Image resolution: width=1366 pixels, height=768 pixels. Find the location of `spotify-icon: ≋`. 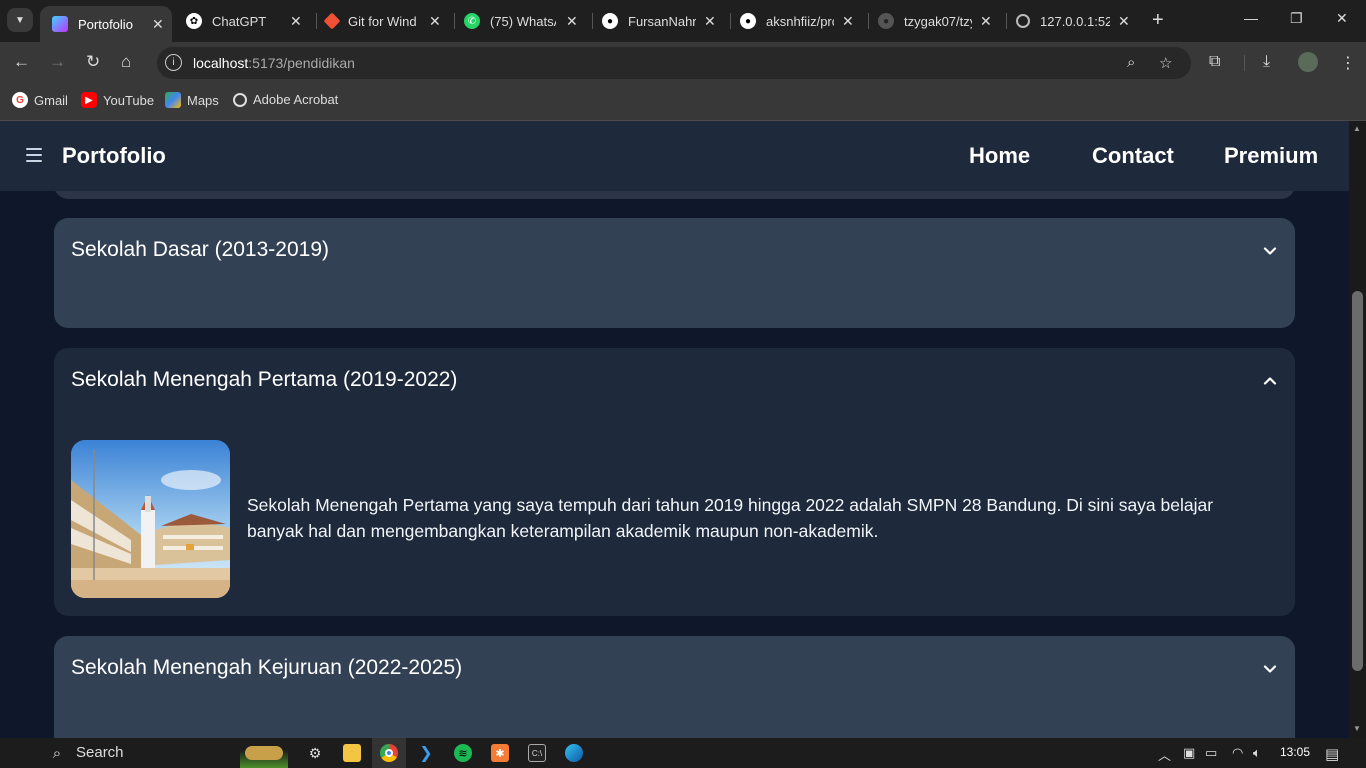

spotify-icon: ≋ is located at coordinates (463, 753).